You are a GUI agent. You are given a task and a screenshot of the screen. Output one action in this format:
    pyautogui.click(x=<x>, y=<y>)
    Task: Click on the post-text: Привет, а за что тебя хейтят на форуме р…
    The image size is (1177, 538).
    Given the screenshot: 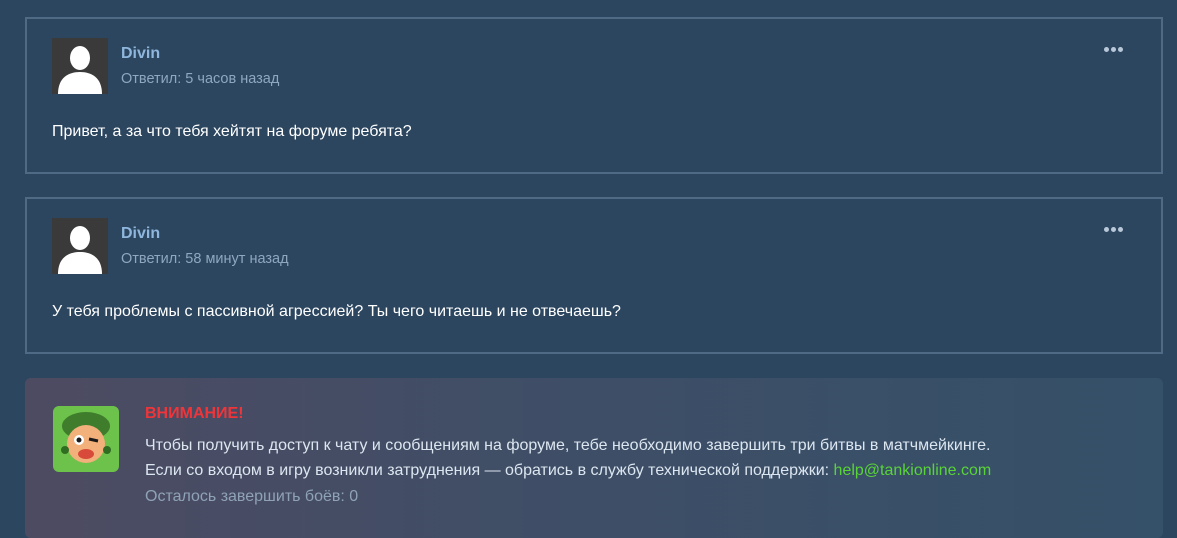 What is the action you would take?
    pyautogui.click(x=232, y=131)
    